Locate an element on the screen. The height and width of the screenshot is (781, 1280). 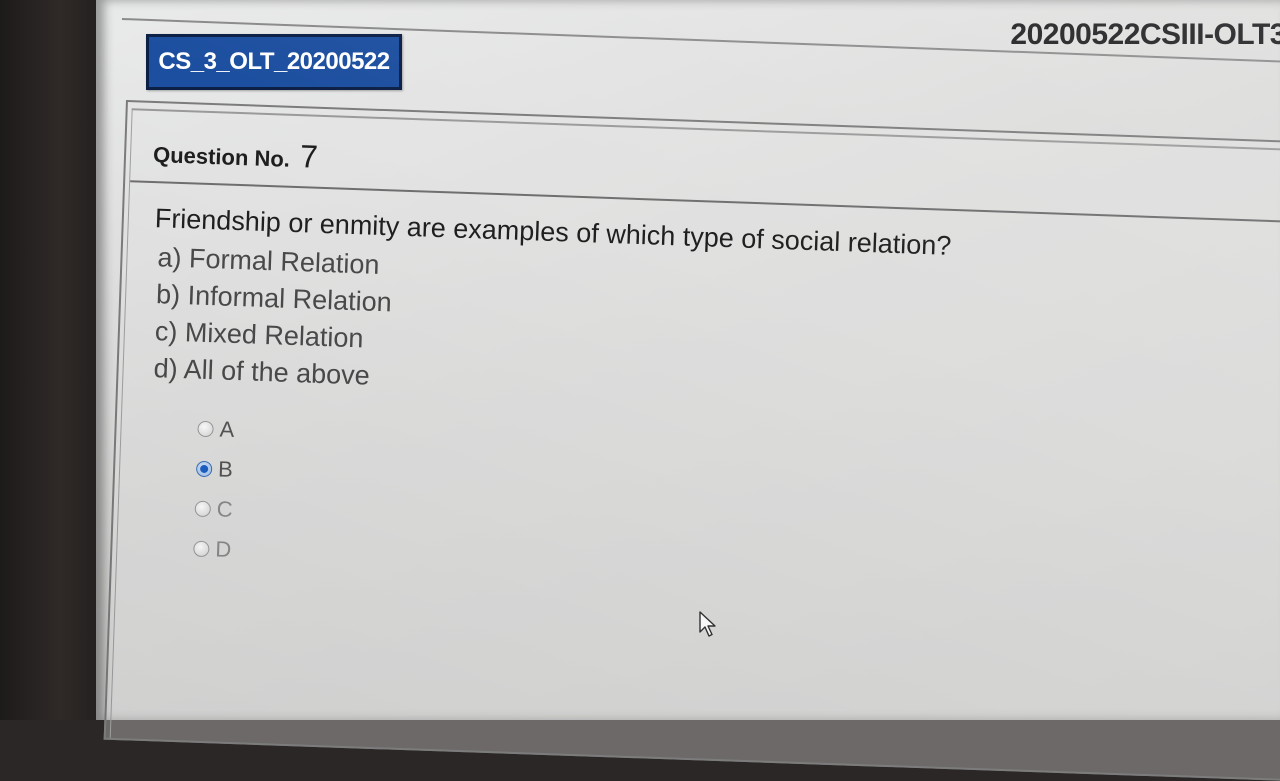
radio-button-b is located at coordinates (204, 469).